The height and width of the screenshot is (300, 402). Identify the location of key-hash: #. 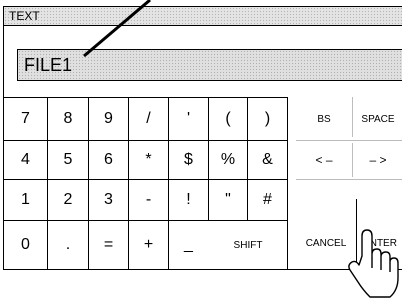
(267, 200).